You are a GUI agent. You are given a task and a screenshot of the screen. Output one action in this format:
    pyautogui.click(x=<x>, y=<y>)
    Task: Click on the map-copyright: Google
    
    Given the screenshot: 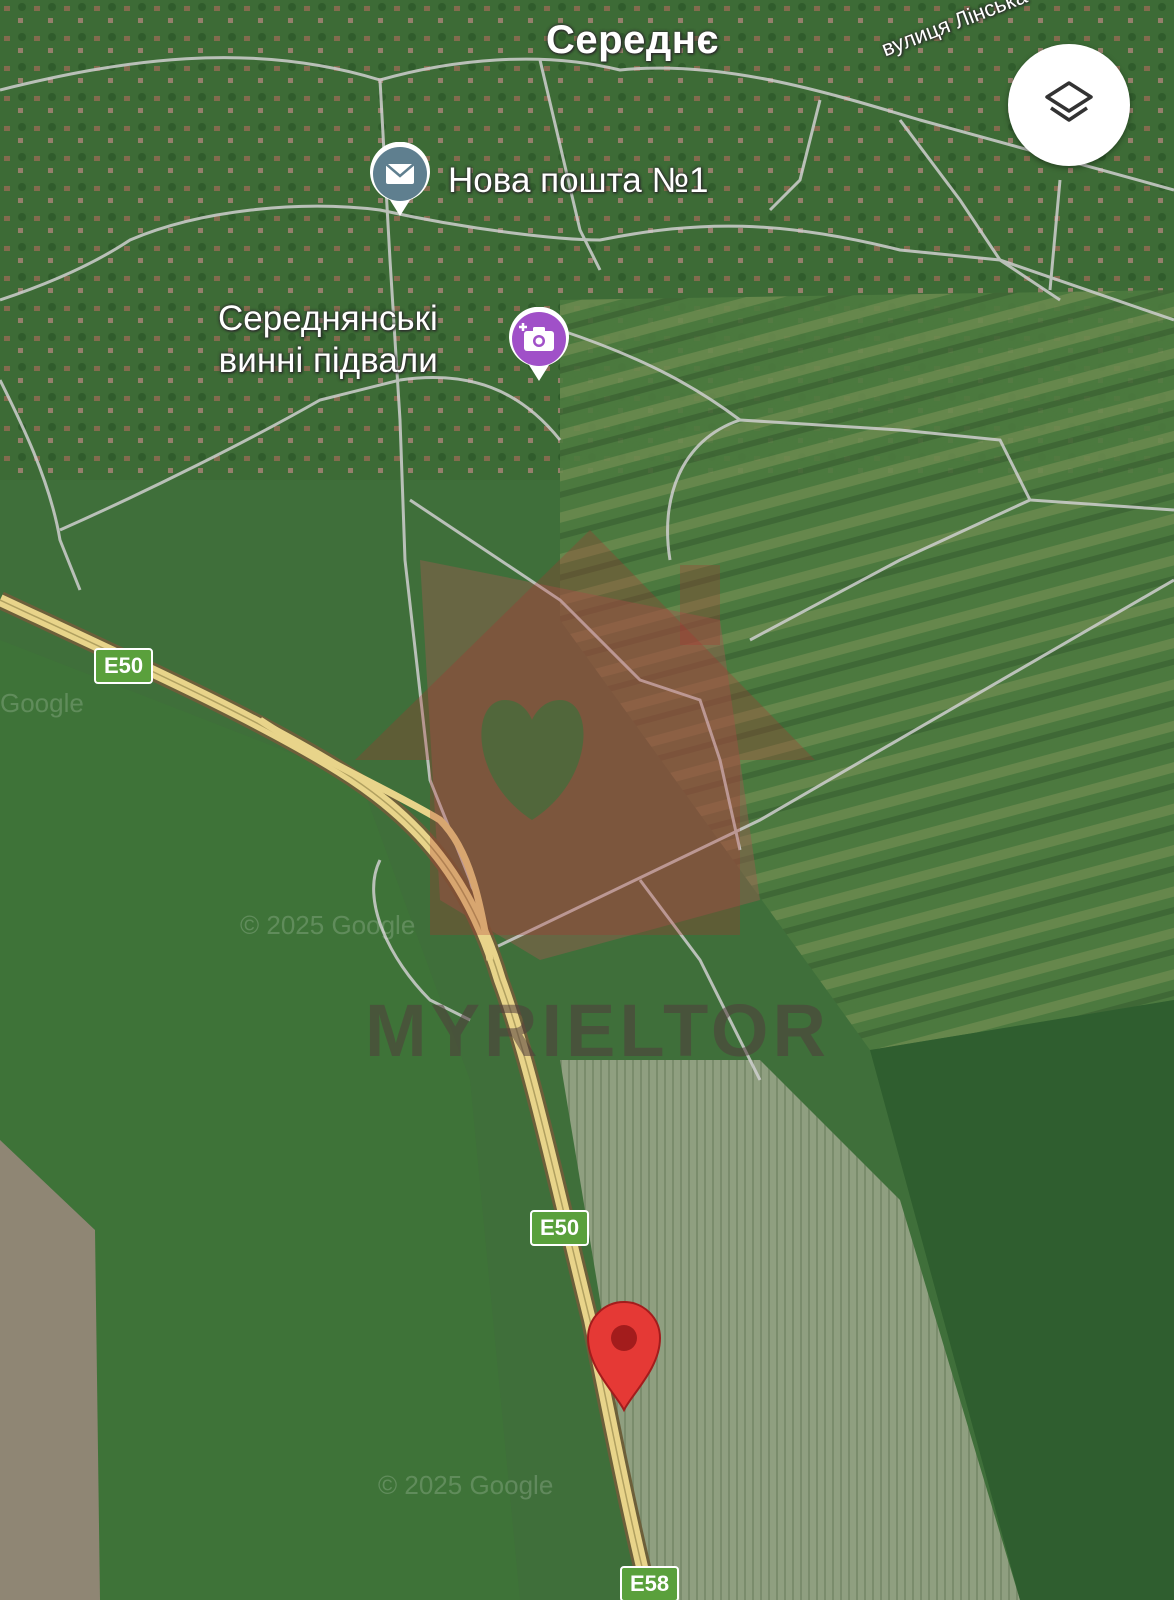 What is the action you would take?
    pyautogui.click(x=42, y=703)
    